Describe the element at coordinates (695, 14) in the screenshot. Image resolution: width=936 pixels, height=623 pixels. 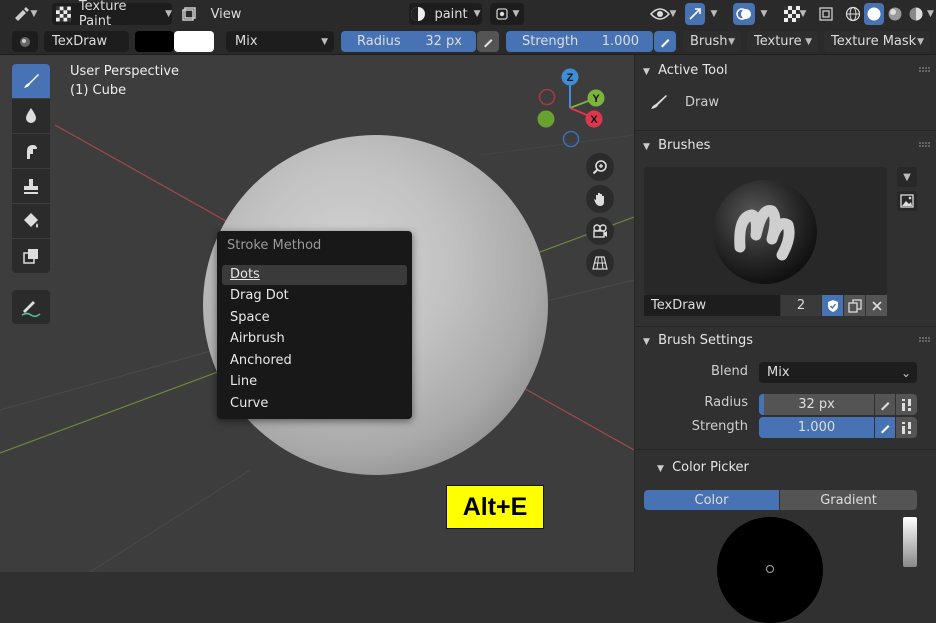
I see `gizmo-toggle` at that location.